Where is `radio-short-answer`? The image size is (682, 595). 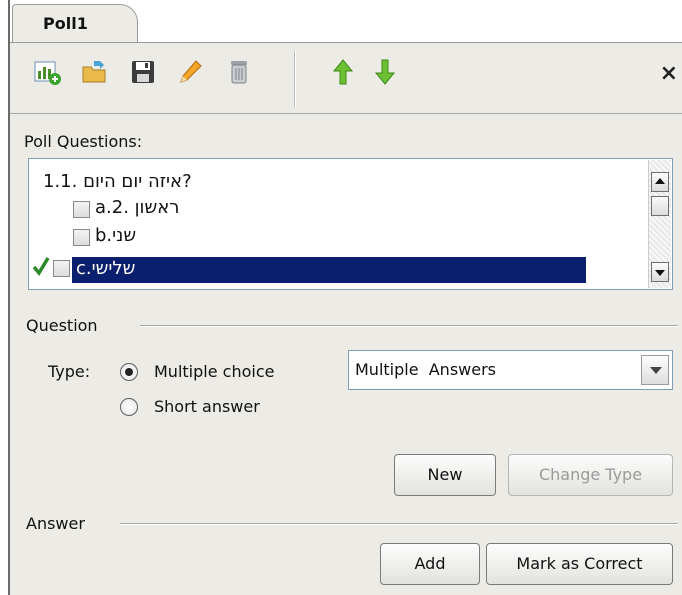 radio-short-answer is located at coordinates (129, 407).